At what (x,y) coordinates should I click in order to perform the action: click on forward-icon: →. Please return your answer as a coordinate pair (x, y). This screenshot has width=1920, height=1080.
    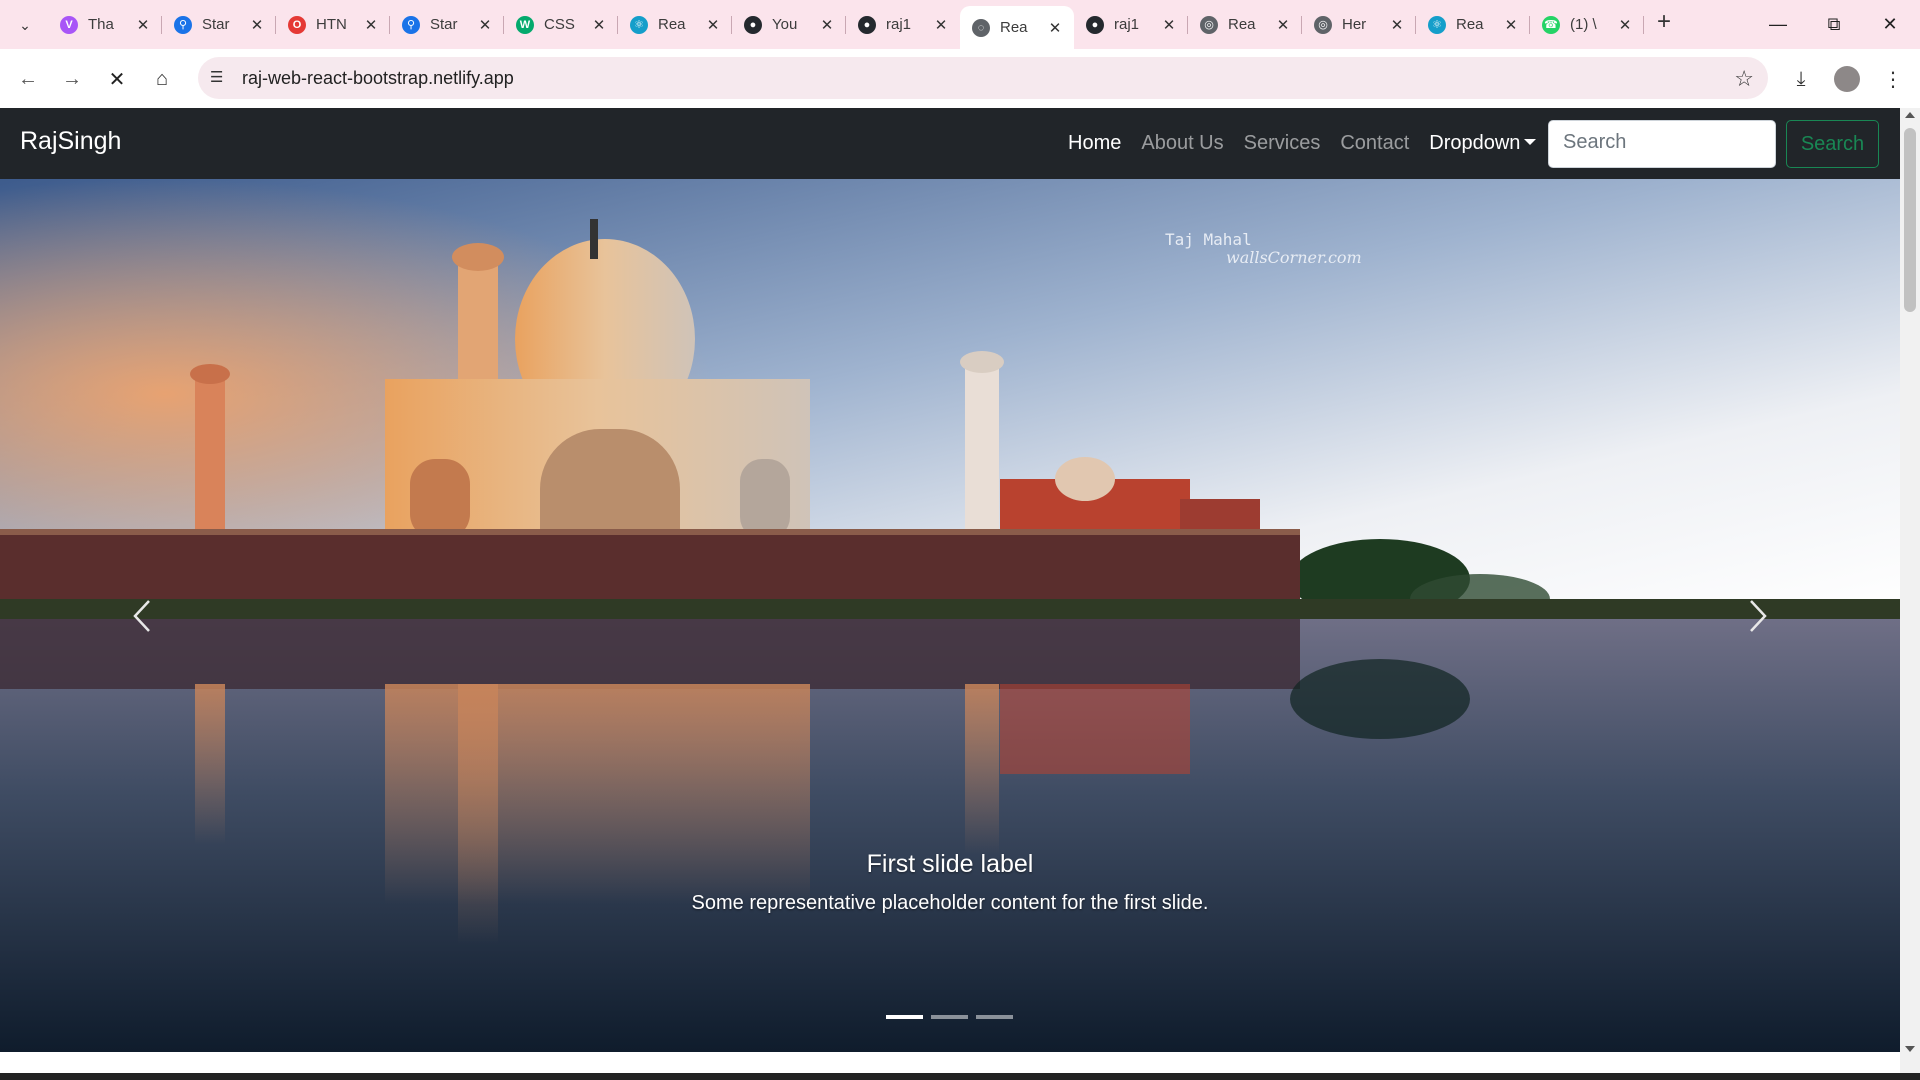
    Looking at the image, I should click on (72, 79).